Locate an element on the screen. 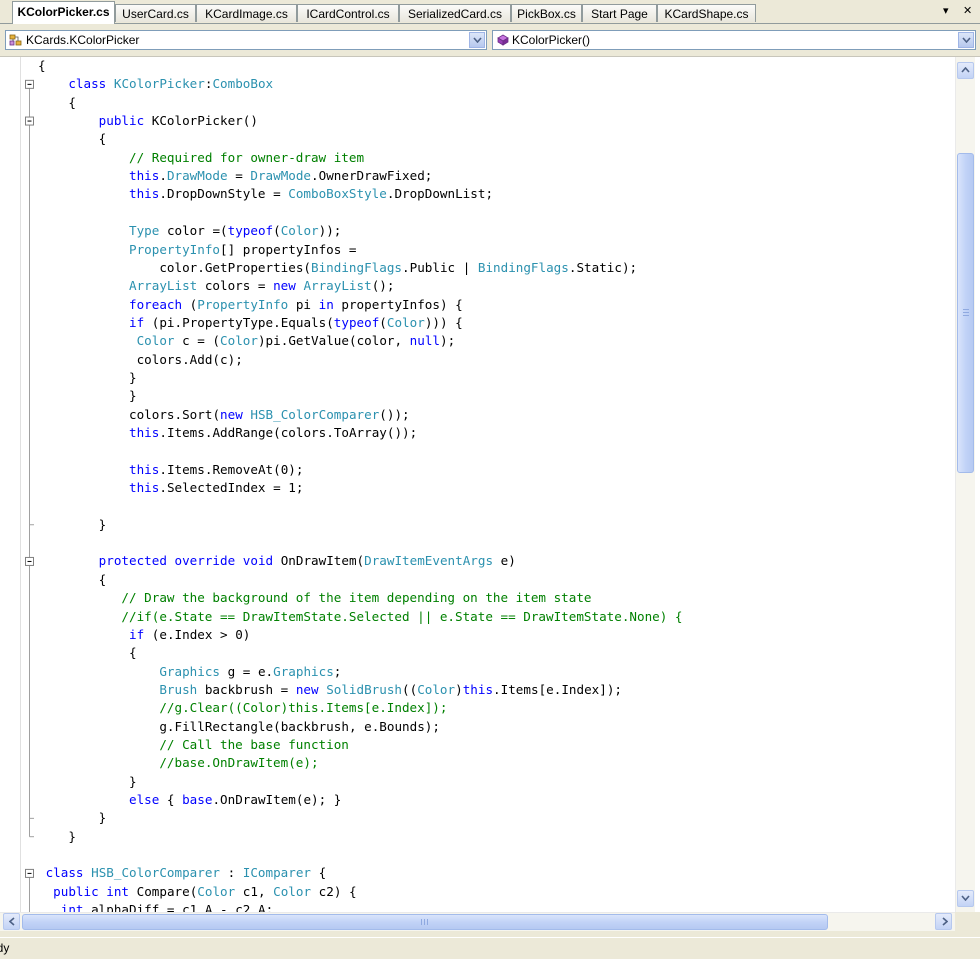 The image size is (980, 959). code-line: ArrayList colors = new ArrayList(); is located at coordinates (262, 286).